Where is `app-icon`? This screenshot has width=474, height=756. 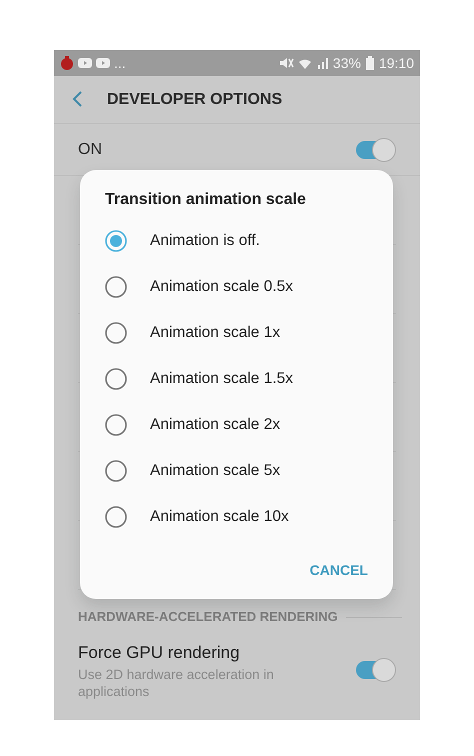
app-icon is located at coordinates (67, 63).